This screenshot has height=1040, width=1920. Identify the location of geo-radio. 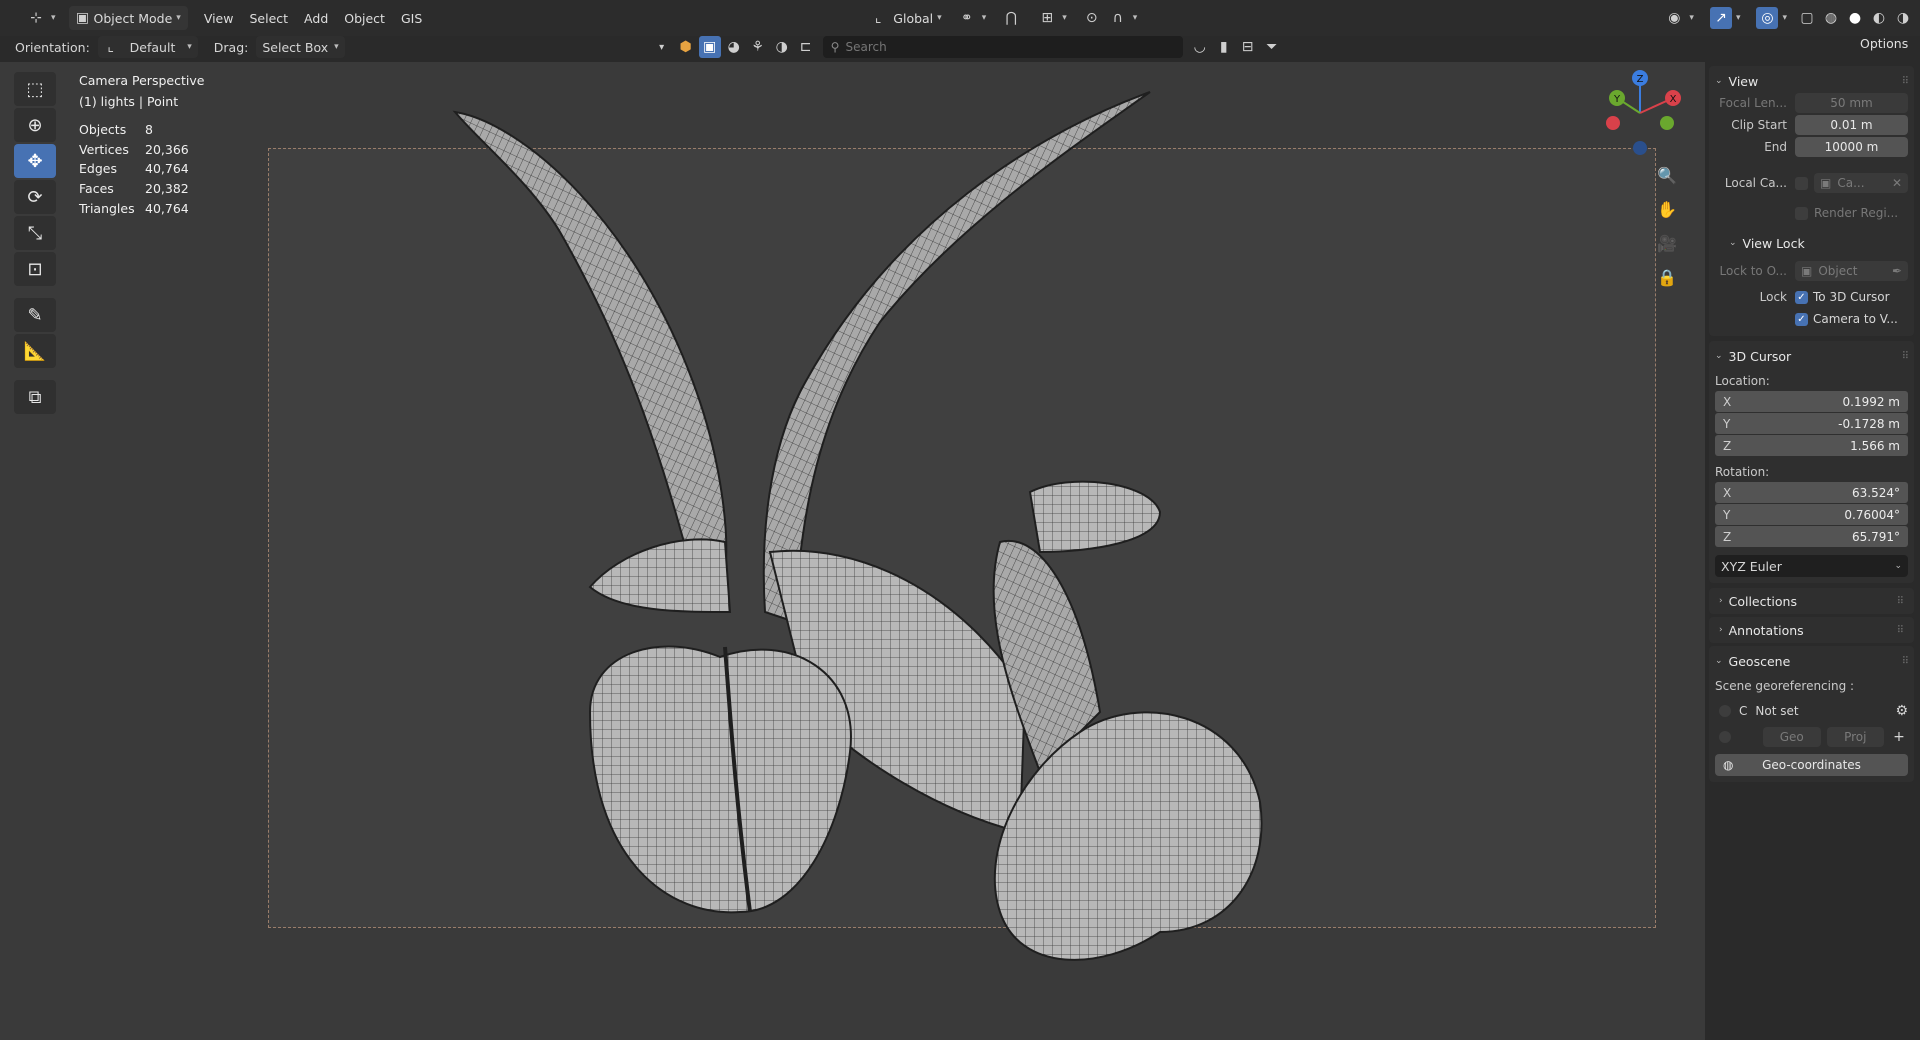
(1725, 737).